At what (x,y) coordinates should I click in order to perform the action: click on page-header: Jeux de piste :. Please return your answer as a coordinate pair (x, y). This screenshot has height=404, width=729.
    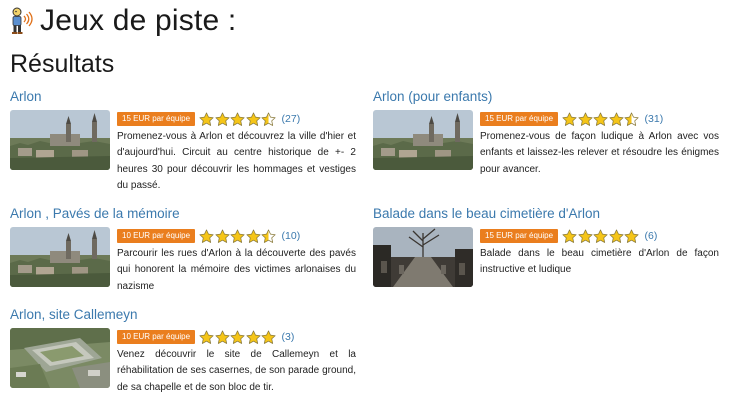
    Looking at the image, I should click on (122, 21).